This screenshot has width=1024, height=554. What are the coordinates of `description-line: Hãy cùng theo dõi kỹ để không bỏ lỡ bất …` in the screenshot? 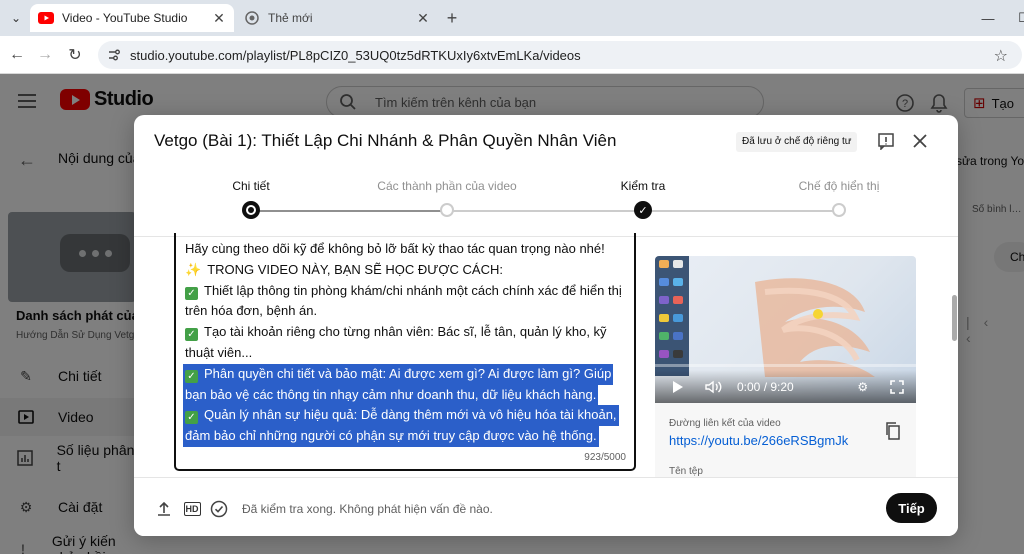 It's located at (407, 249).